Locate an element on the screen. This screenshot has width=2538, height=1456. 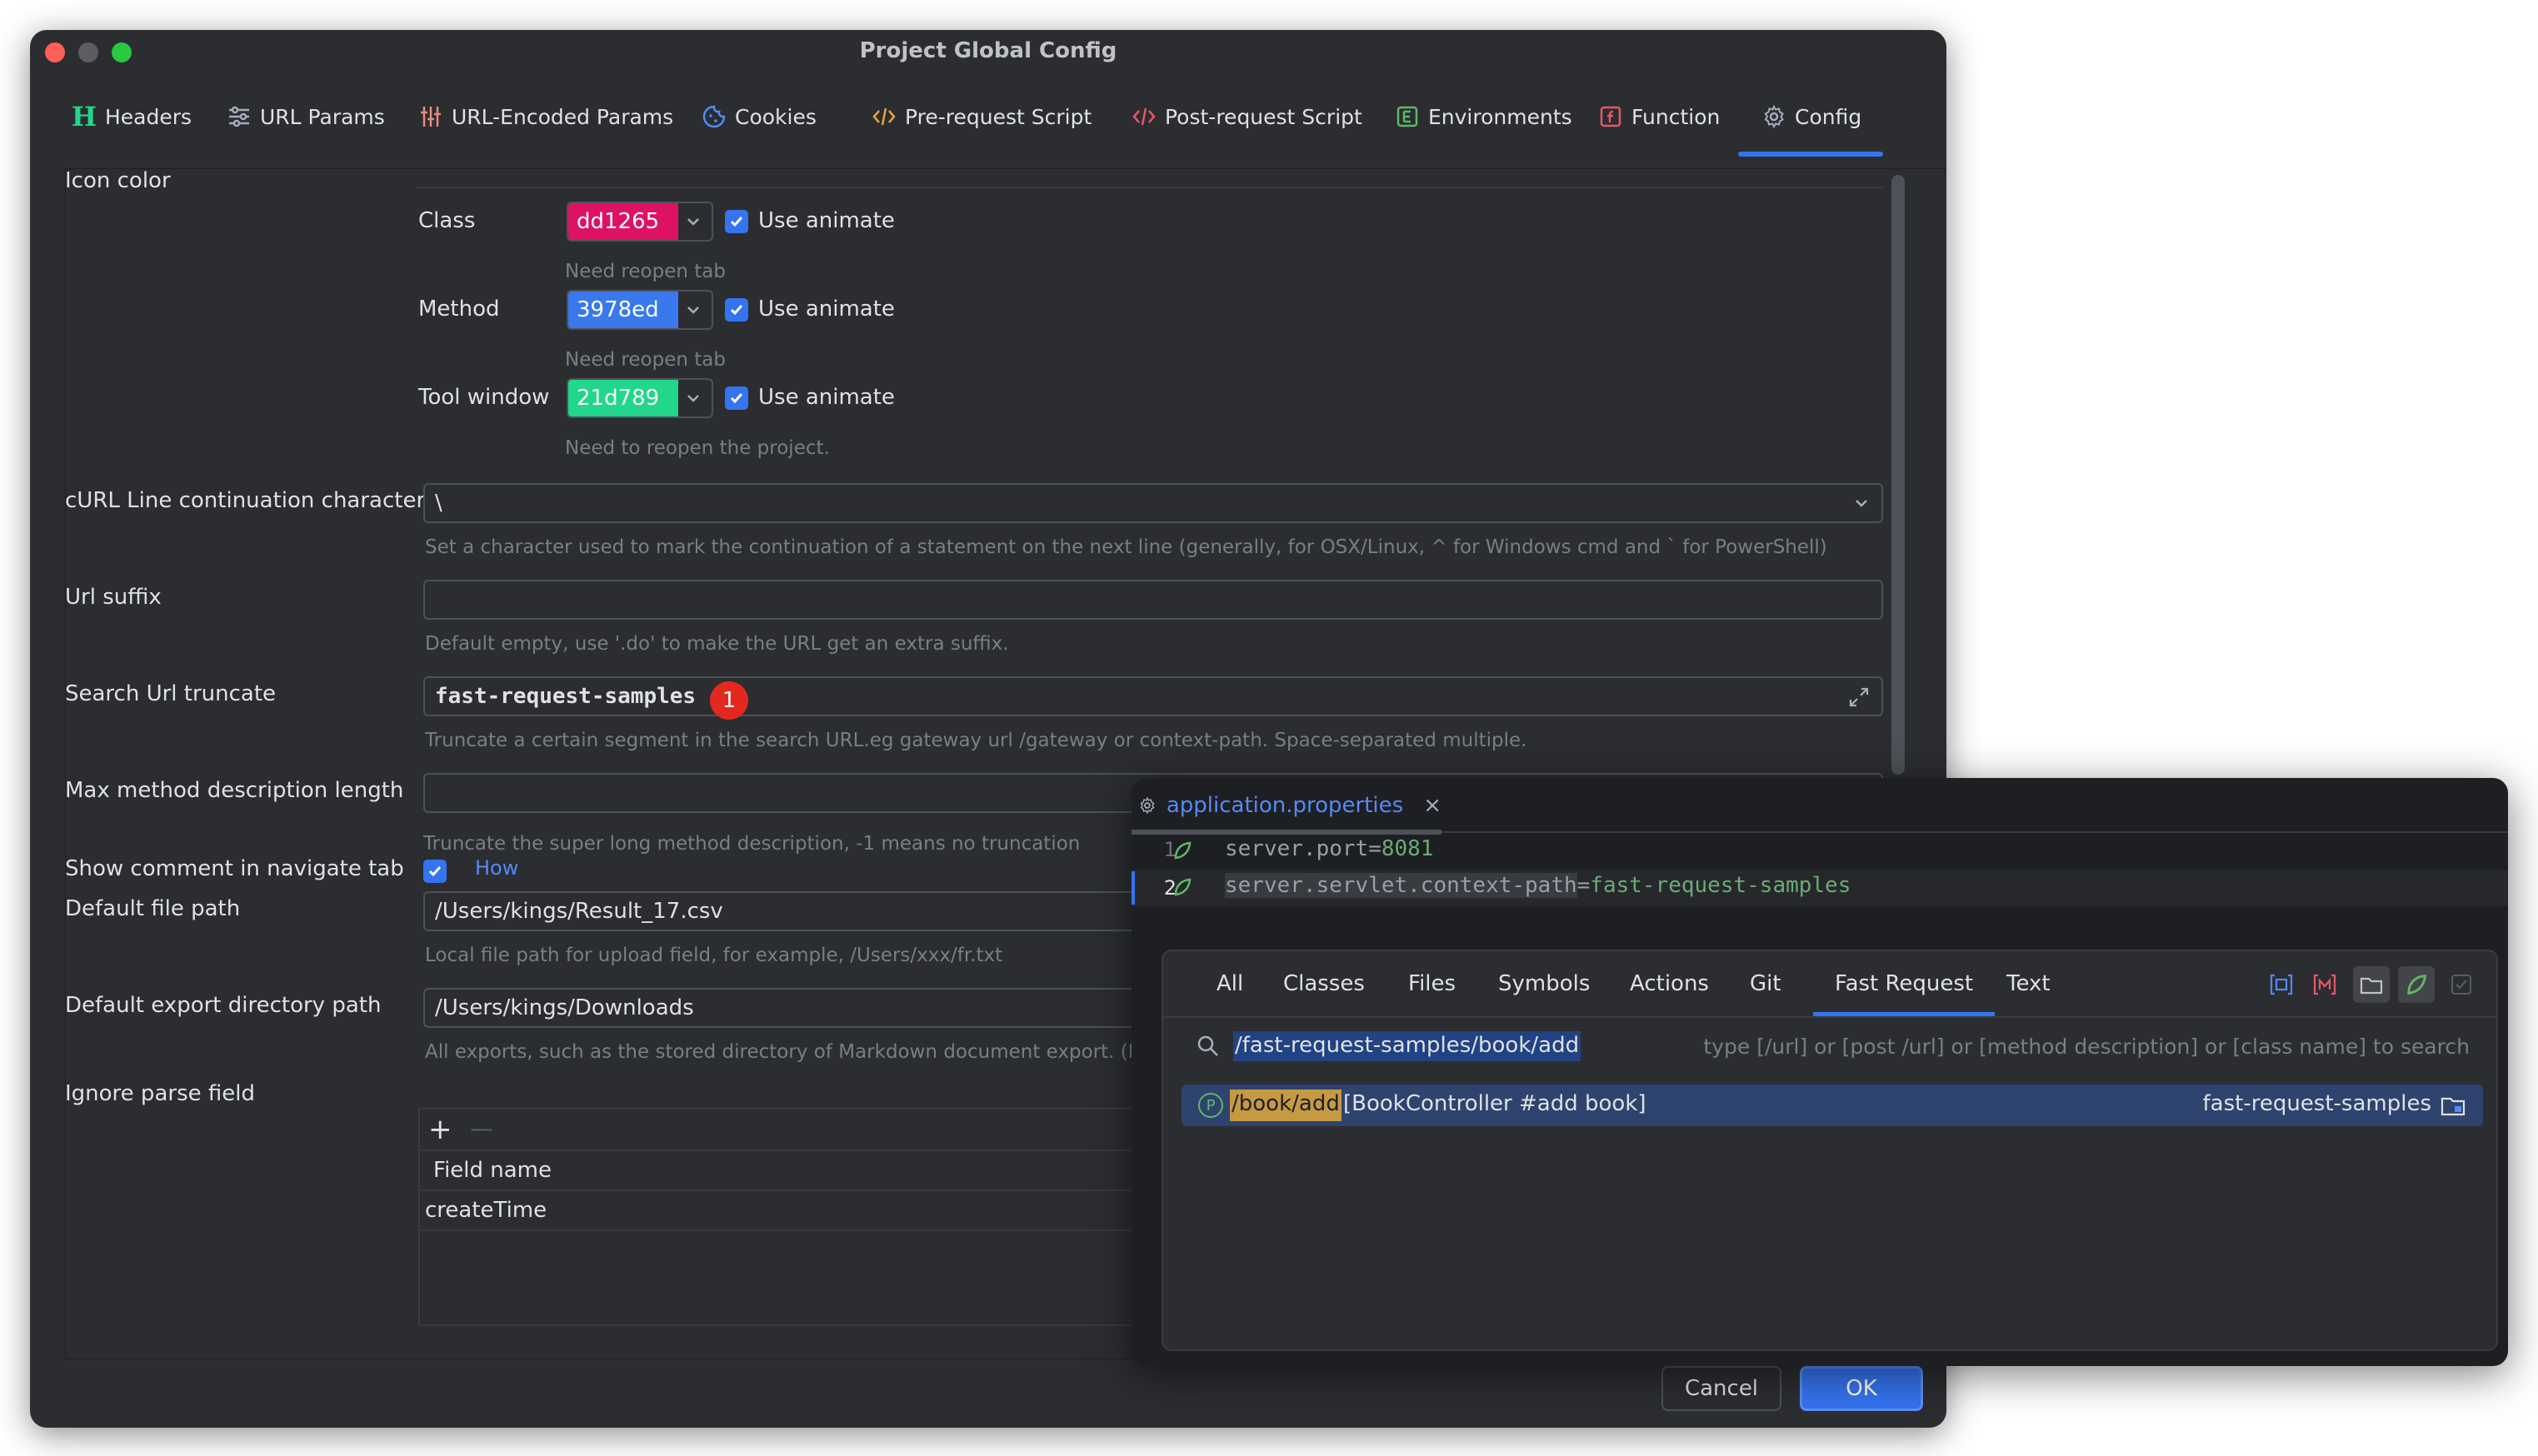
search-tab-symbols: Symbols is located at coordinates (1544, 983).